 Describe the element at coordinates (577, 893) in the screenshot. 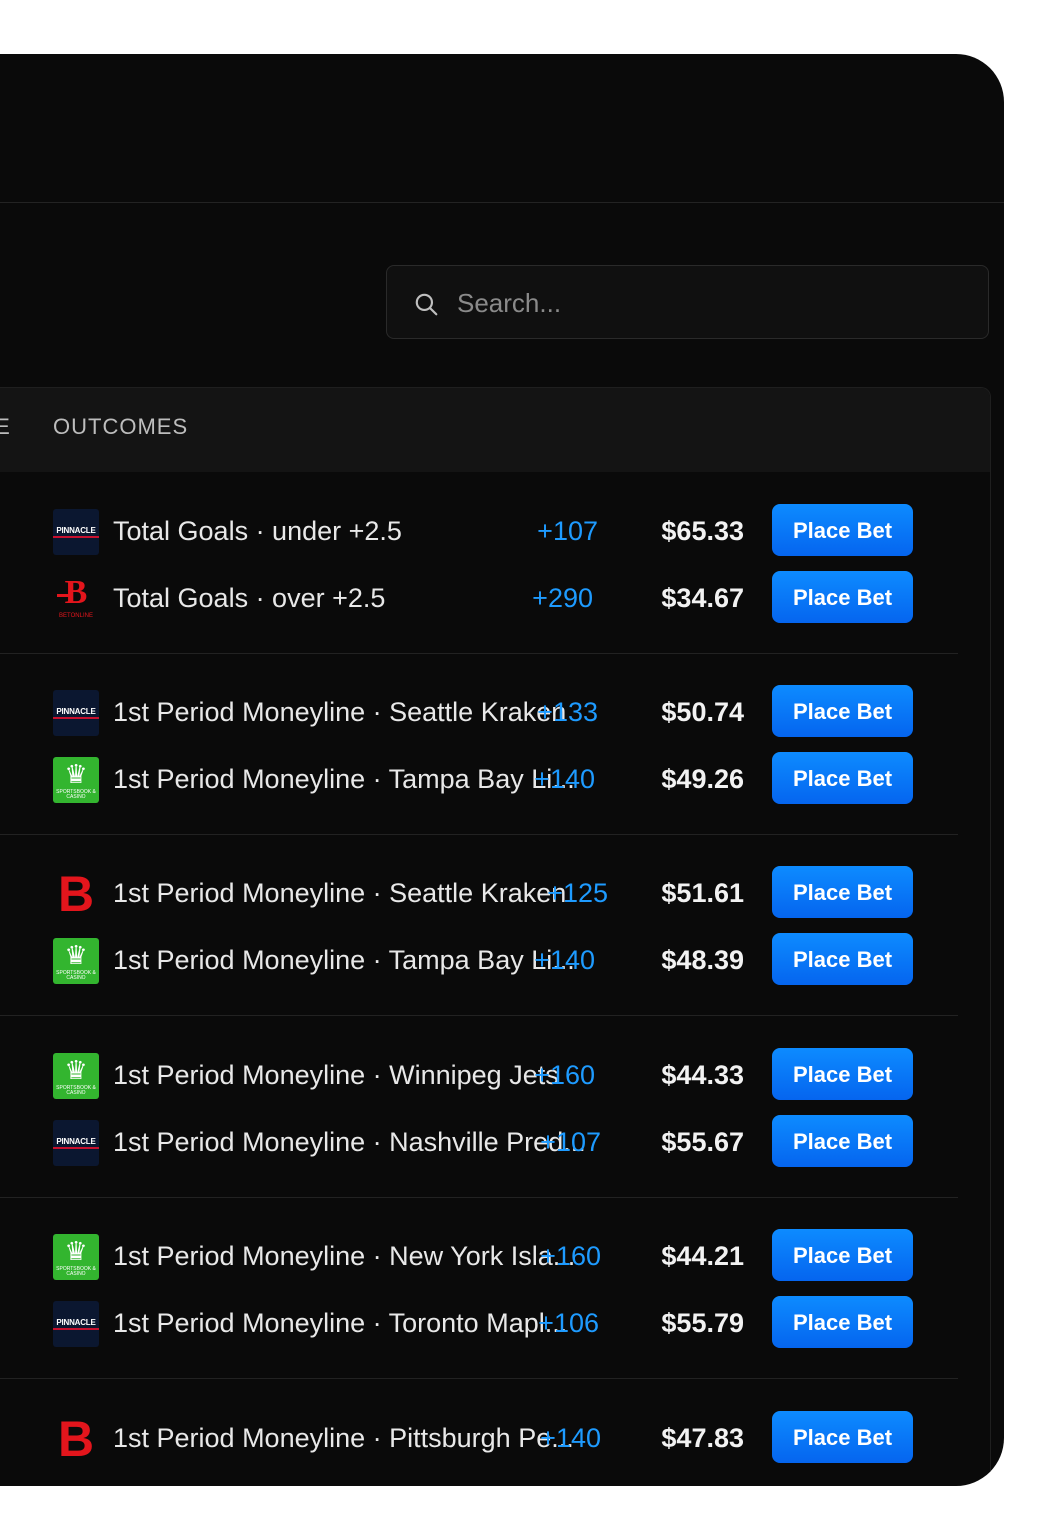

I see `odds-value: +125` at that location.